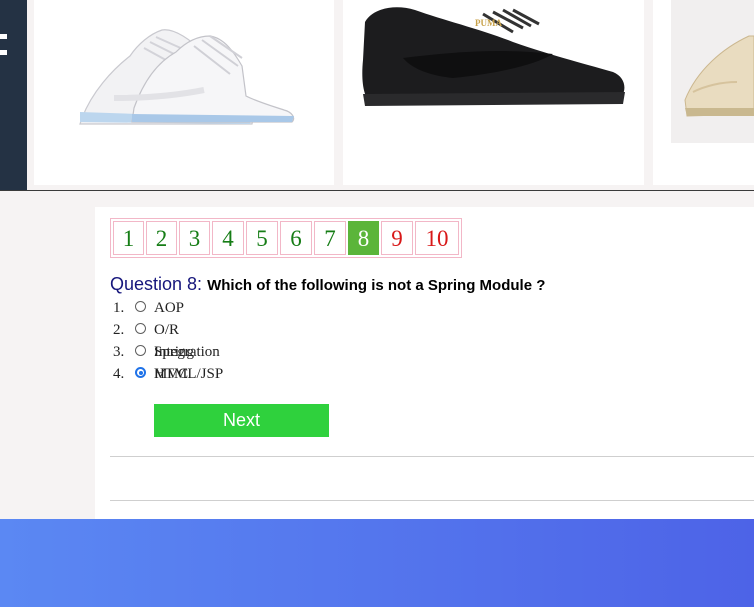 This screenshot has width=754, height=607. I want to click on radio-button-selected, so click(140, 372).